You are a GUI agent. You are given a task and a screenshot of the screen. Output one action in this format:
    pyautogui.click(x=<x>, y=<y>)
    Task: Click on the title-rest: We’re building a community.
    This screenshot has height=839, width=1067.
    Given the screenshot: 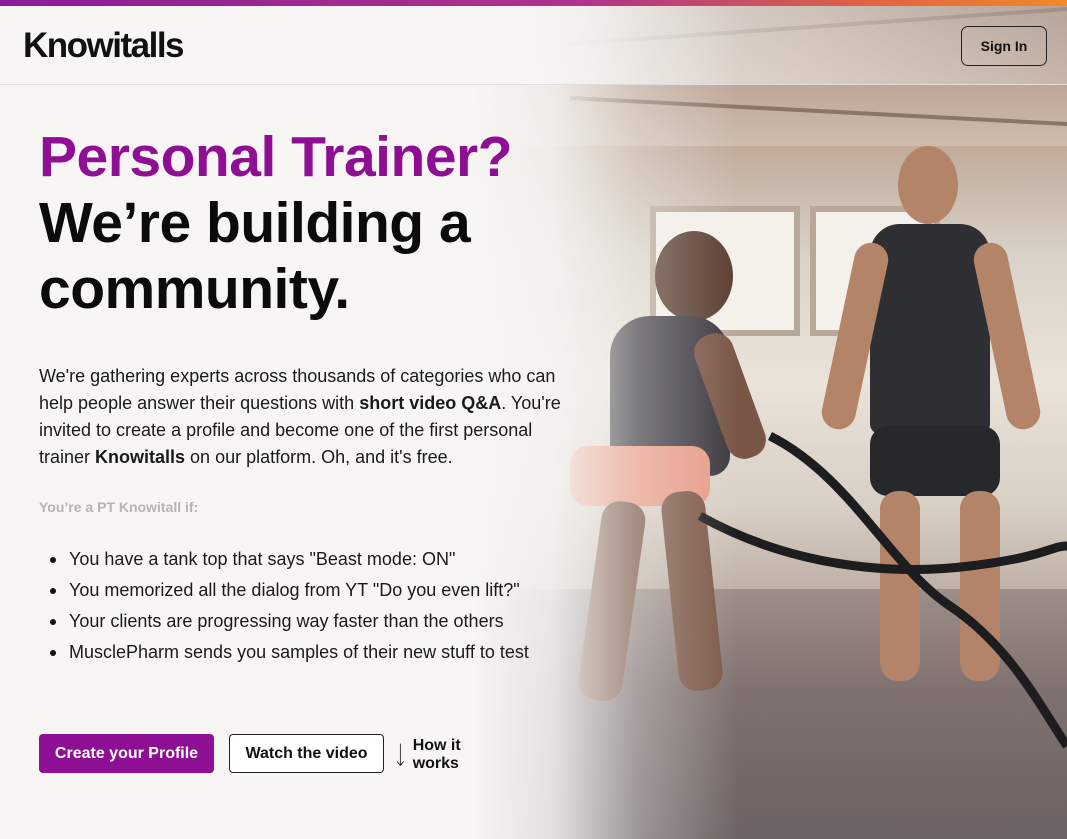 What is the action you would take?
    pyautogui.click(x=255, y=256)
    